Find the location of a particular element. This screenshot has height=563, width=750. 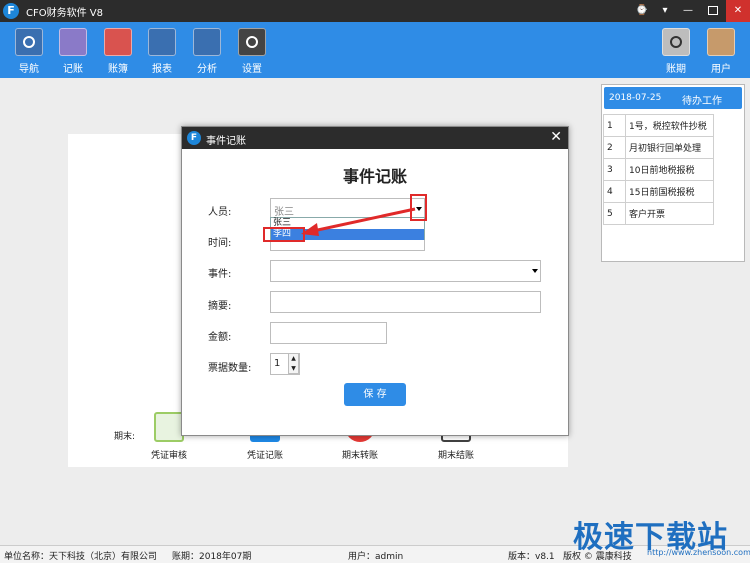

bills-count-stepper: ▲ ▼ is located at coordinates (293, 363).